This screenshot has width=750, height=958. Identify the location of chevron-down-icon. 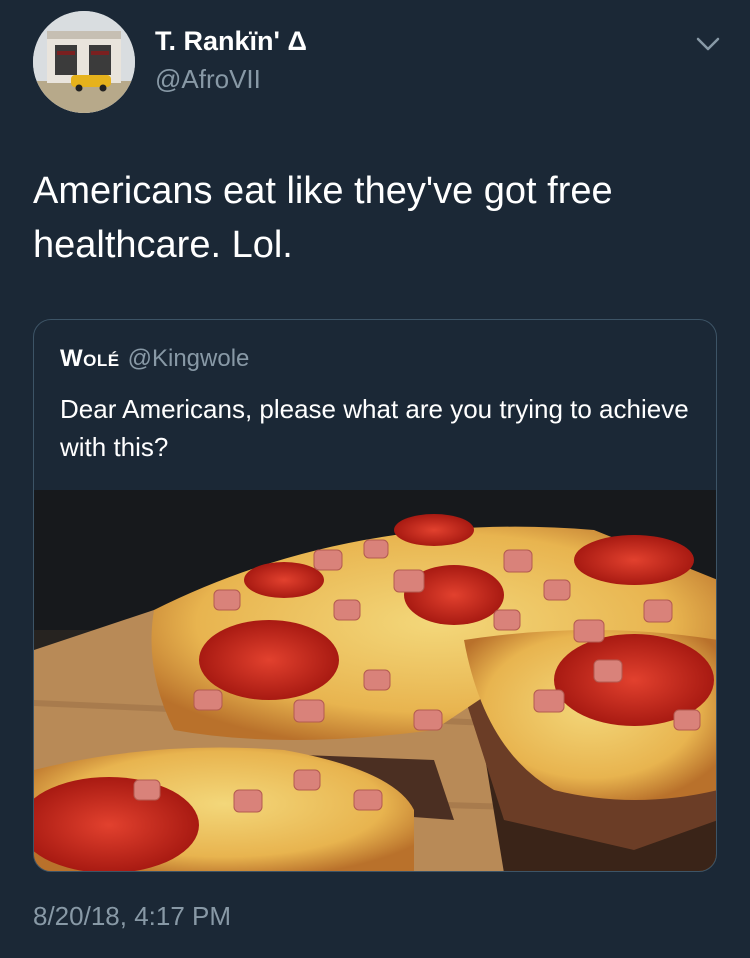
(708, 44).